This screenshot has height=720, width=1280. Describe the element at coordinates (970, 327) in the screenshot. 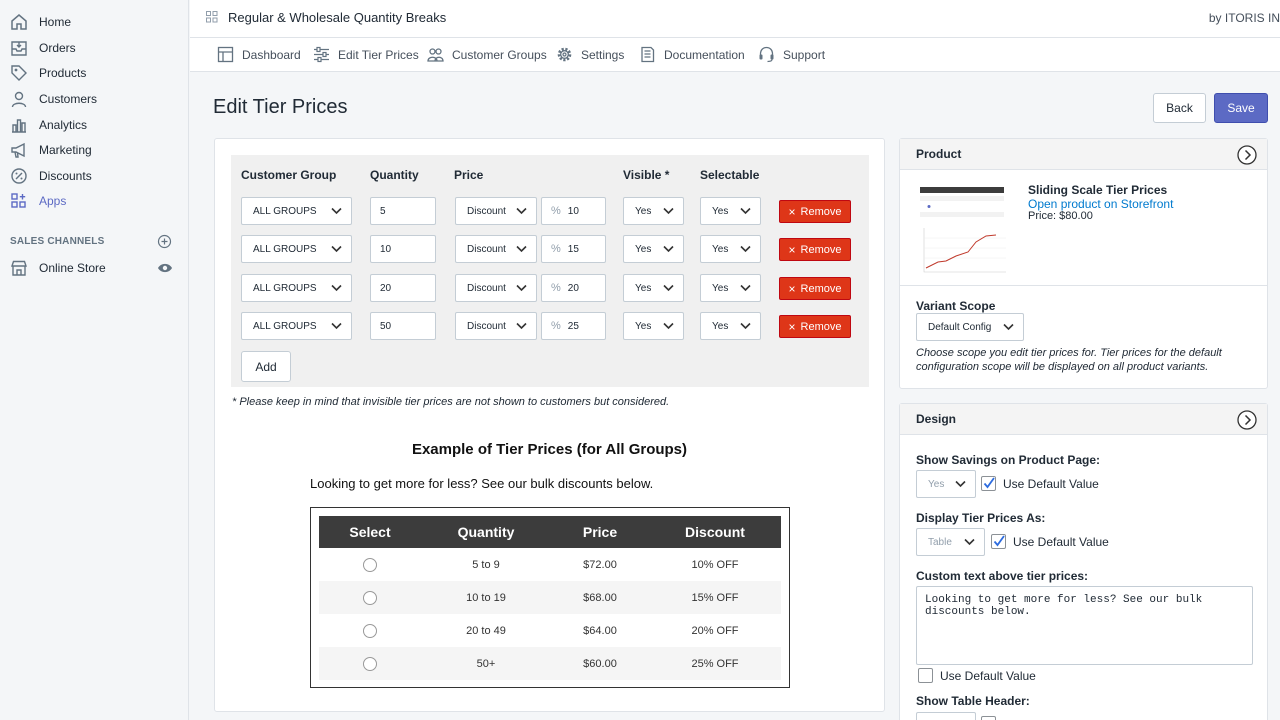

I see `variant-scope-select: Default Config` at that location.